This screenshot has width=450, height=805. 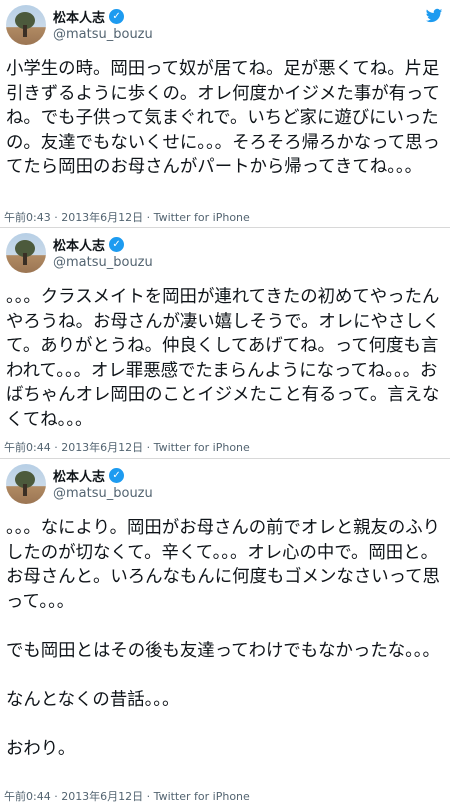 What do you see at coordinates (127, 217) in the screenshot?
I see `tweet-timestamp: 午前0:43 · 2013年6月12日 · Twitter for iPhone` at bounding box center [127, 217].